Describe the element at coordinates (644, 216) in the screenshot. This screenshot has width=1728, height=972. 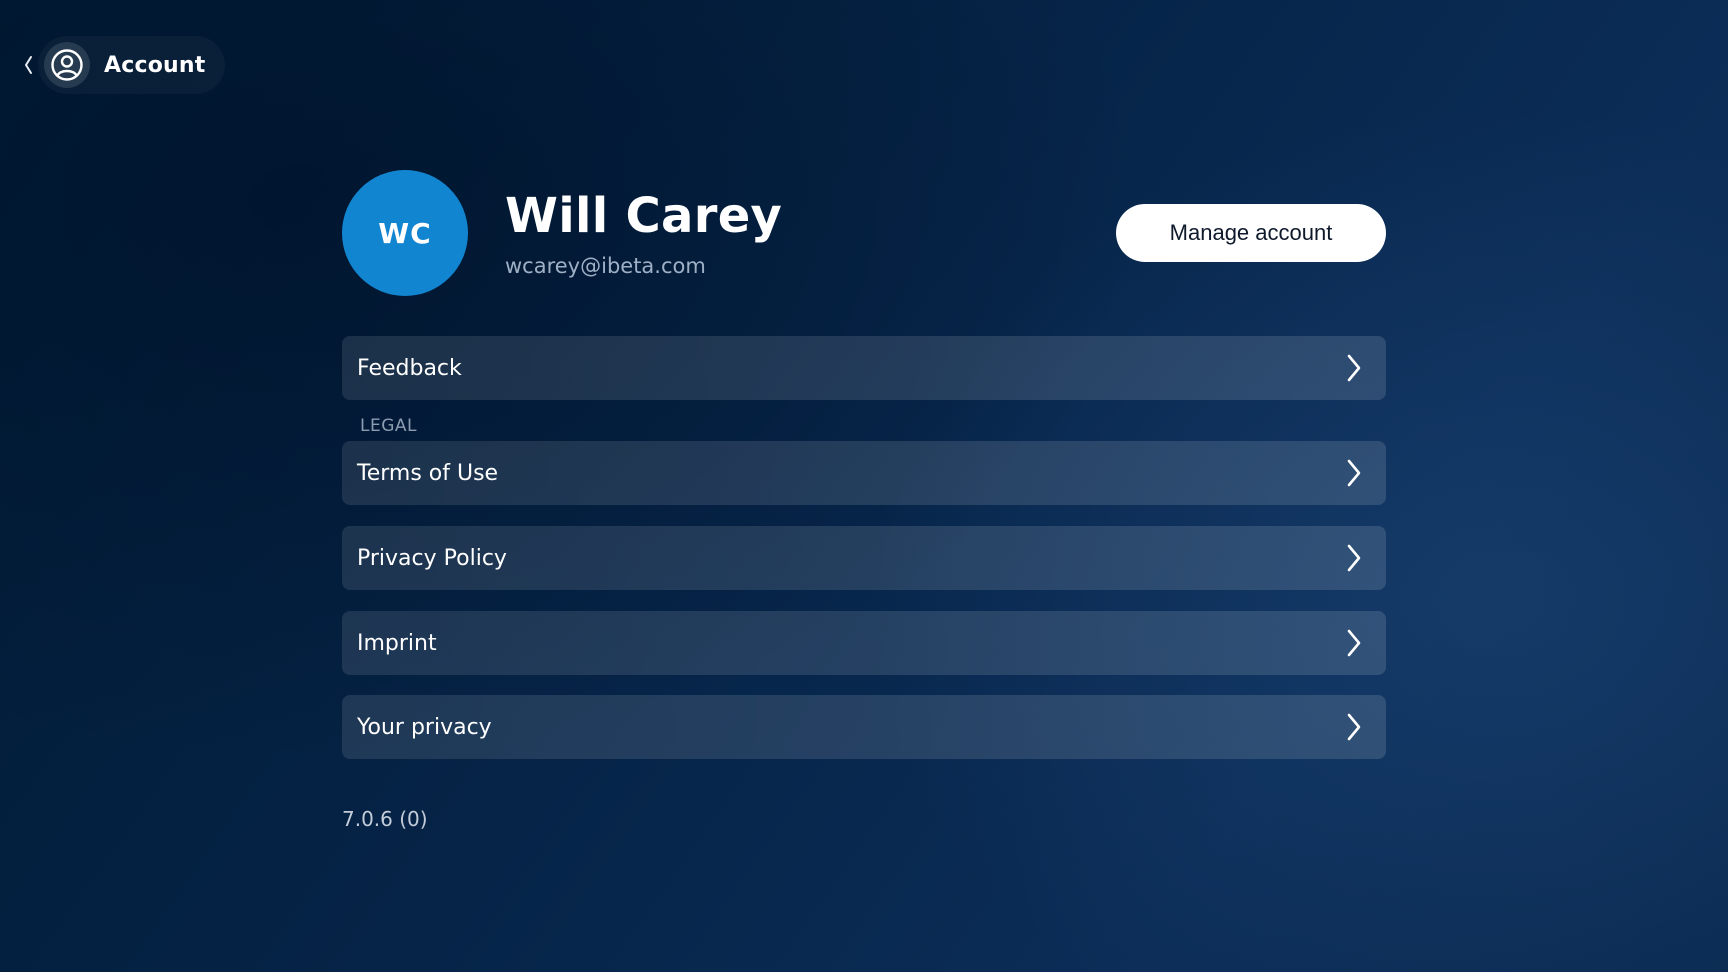
I see `user-name: Will Carey` at that location.